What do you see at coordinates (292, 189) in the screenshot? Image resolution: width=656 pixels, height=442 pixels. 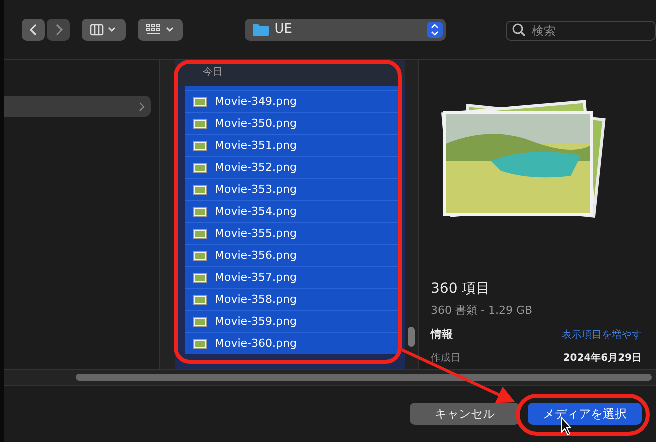 I see `file-row: Movie-353.png` at bounding box center [292, 189].